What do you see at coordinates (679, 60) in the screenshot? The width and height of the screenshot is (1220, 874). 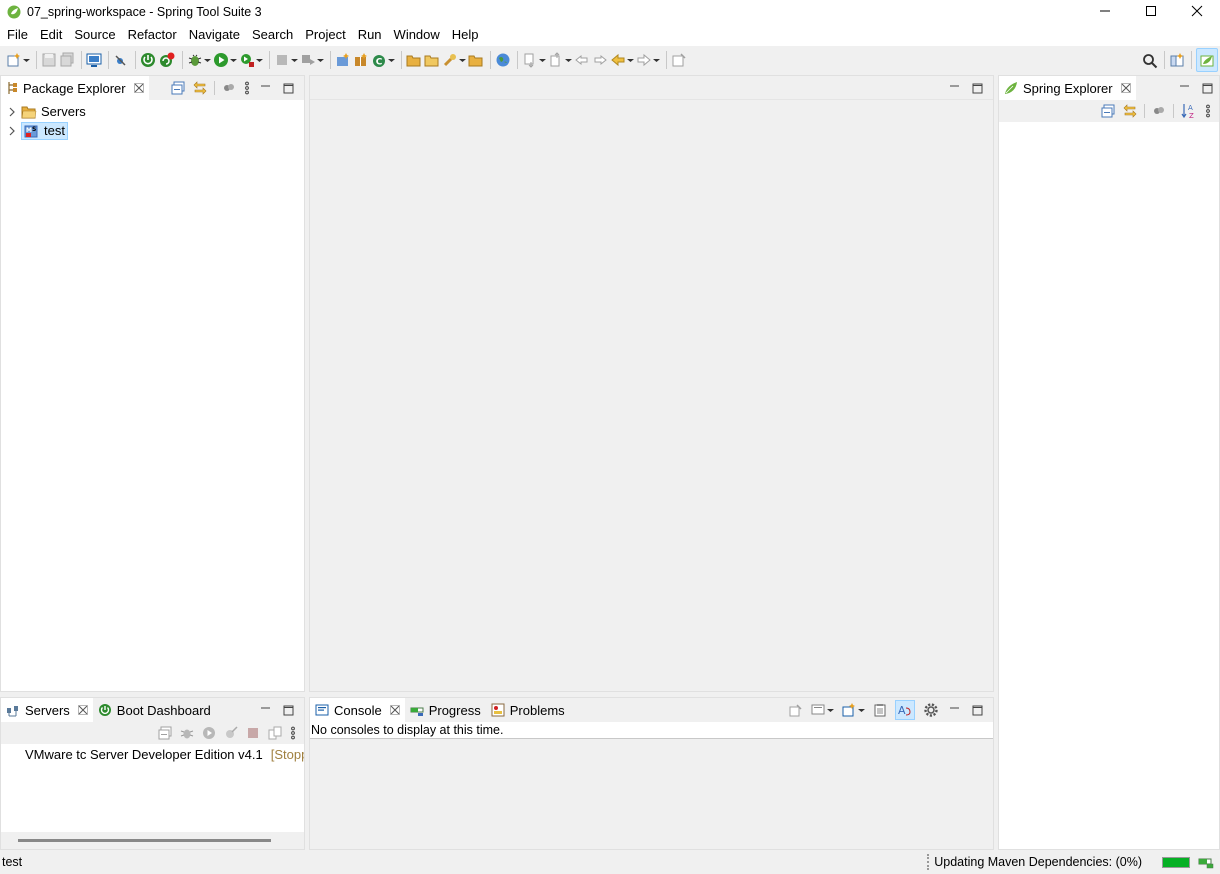 I see `pin-editor-button` at bounding box center [679, 60].